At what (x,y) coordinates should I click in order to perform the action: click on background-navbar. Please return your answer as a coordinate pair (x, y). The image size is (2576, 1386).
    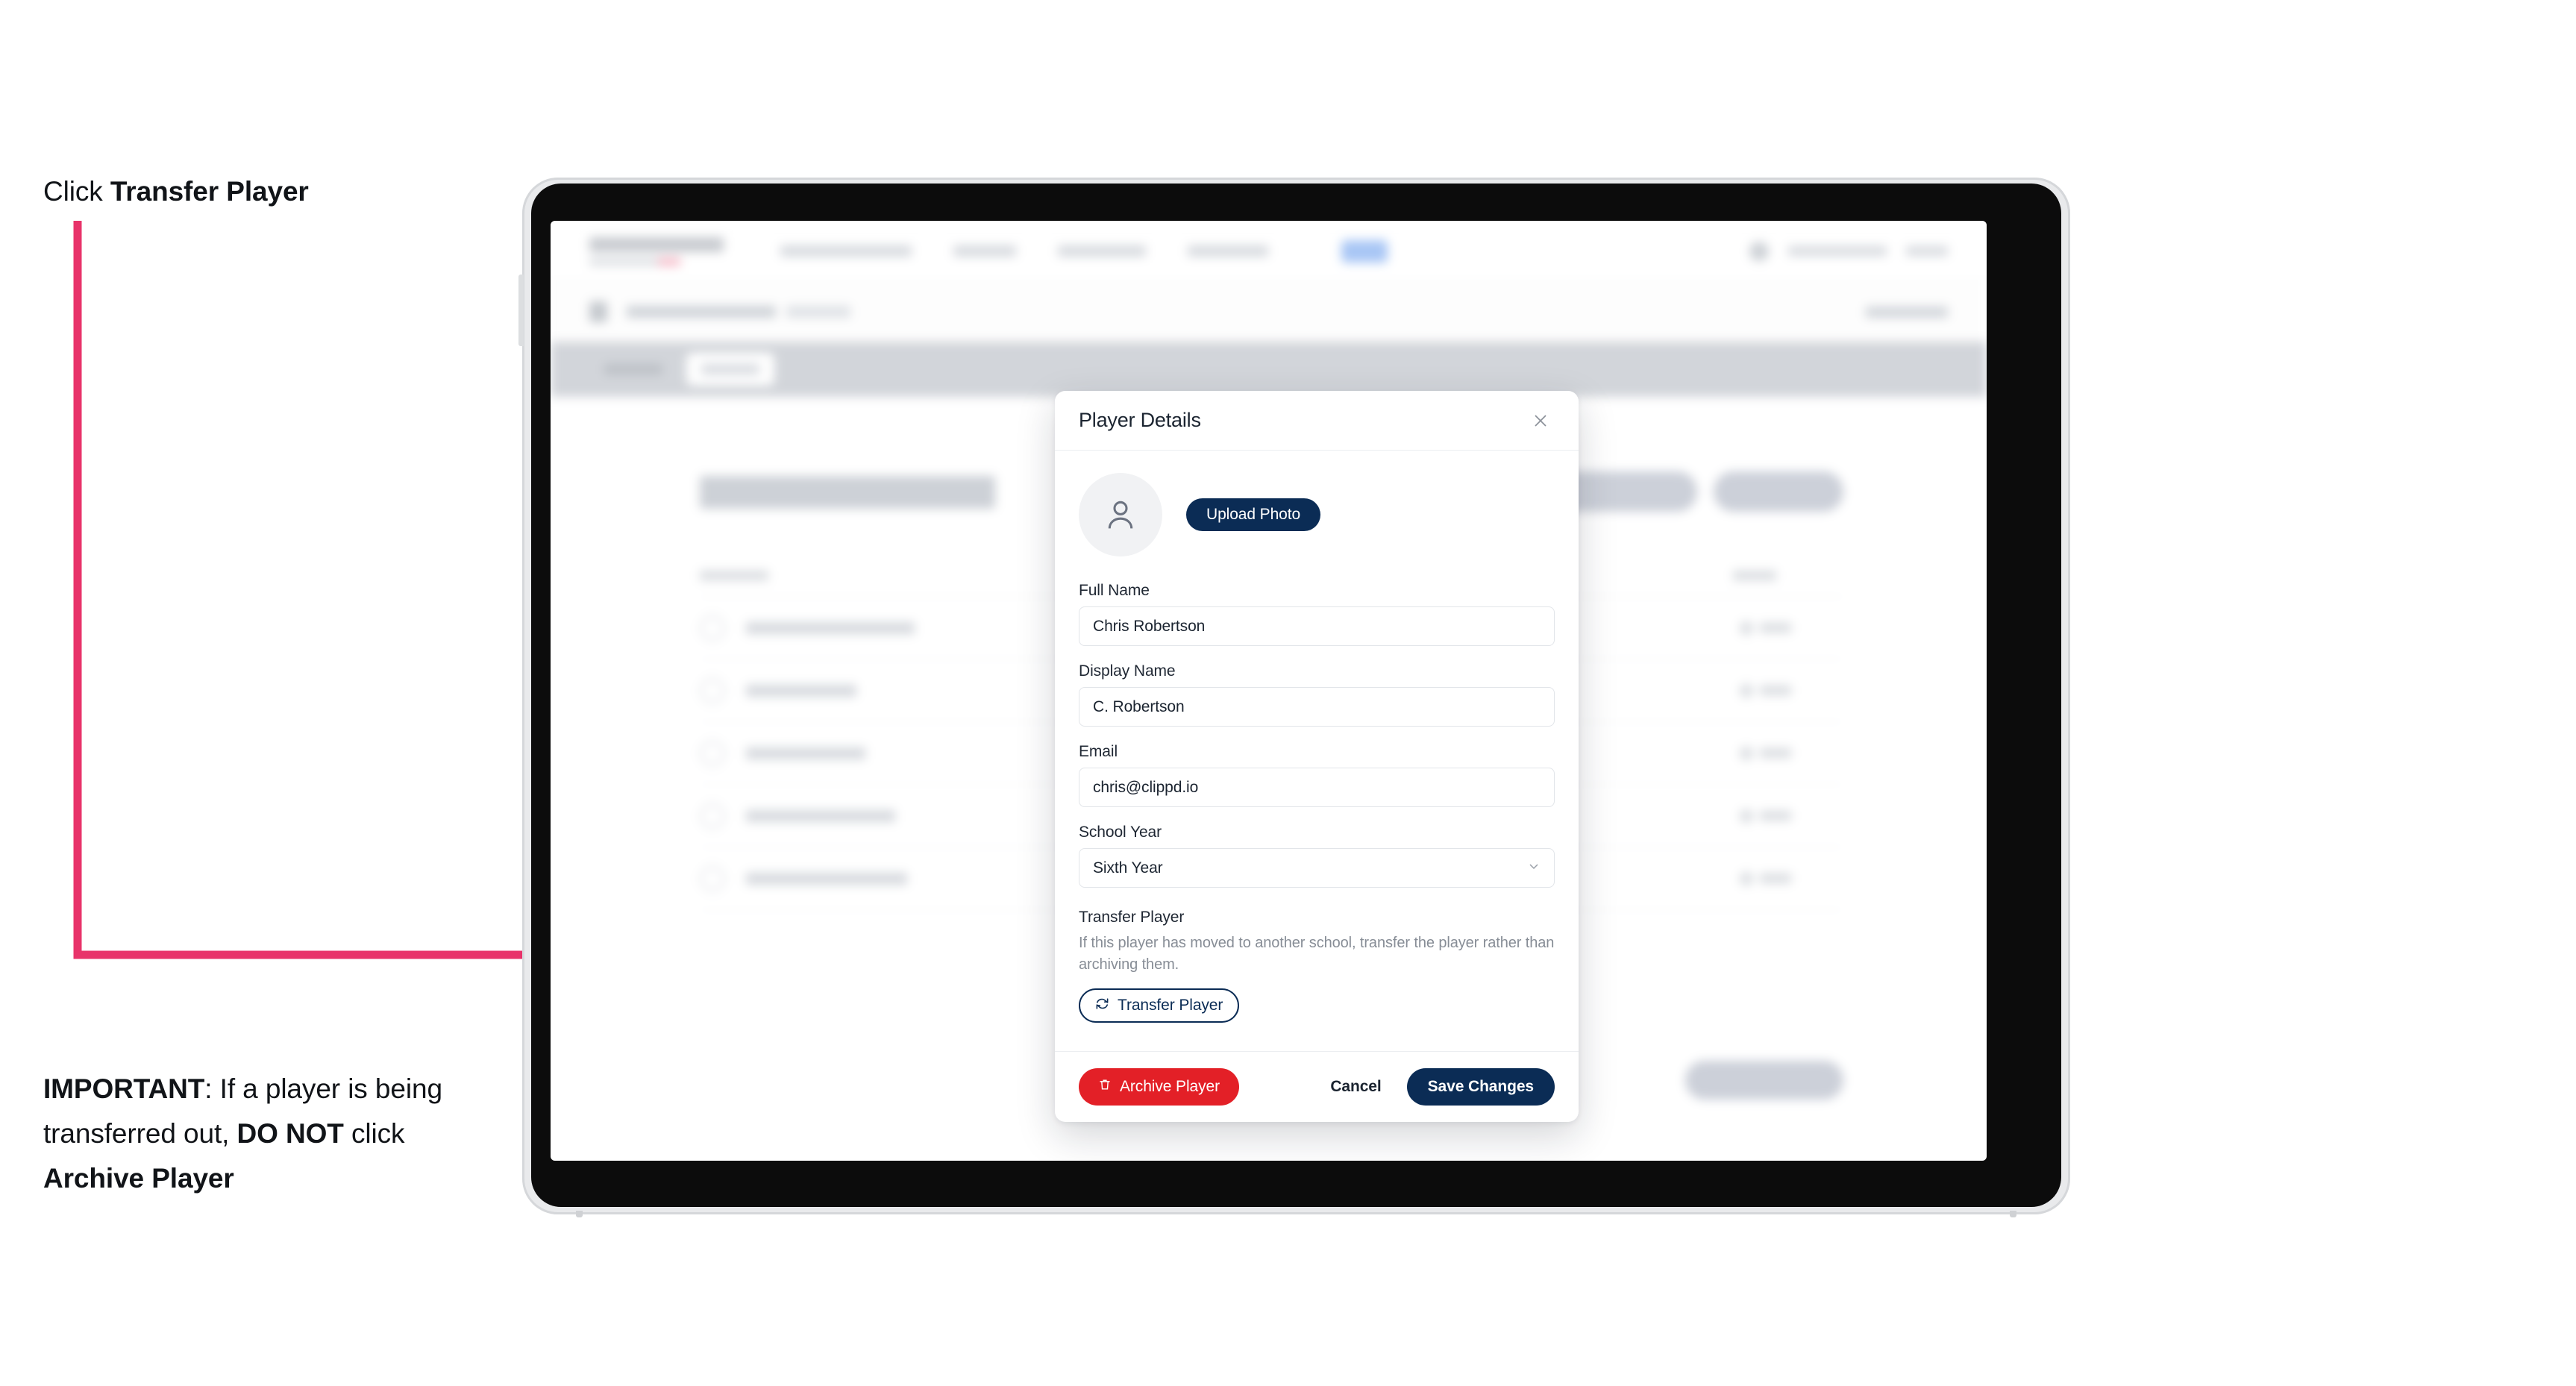
    Looking at the image, I should click on (1269, 251).